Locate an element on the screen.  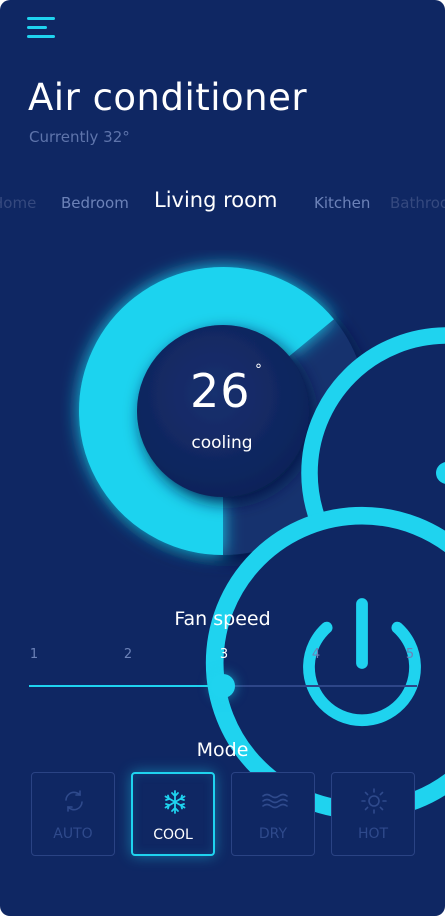
fan-speed-slider-thumb is located at coordinates (223, 686).